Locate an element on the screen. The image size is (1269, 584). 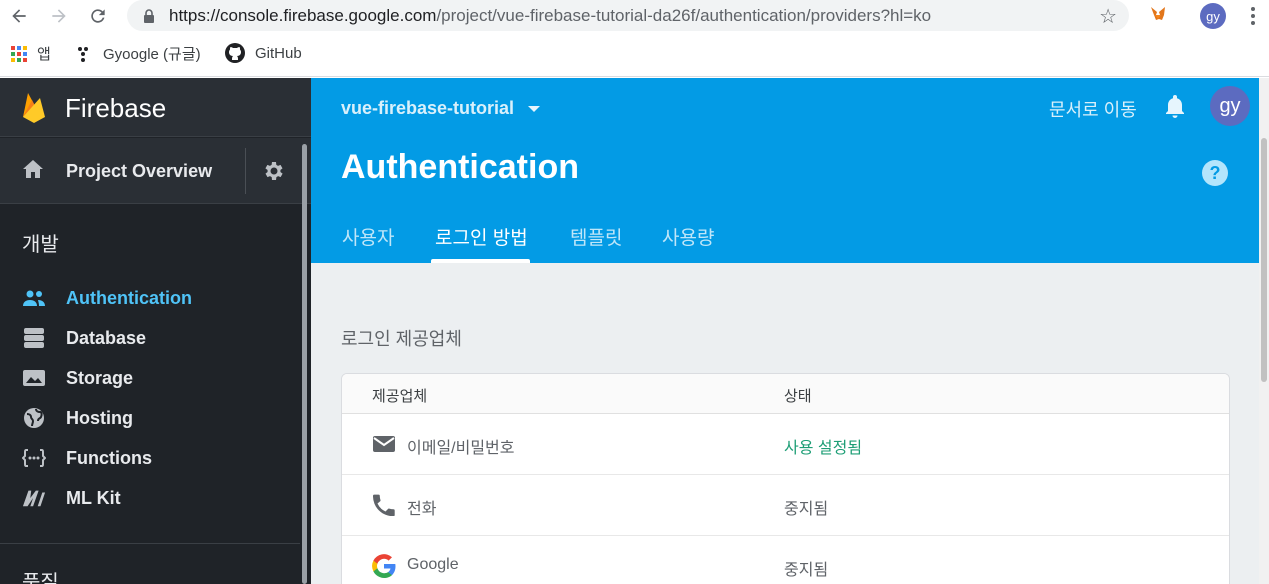
docs-link: 문서로 이동 is located at coordinates (1093, 109).